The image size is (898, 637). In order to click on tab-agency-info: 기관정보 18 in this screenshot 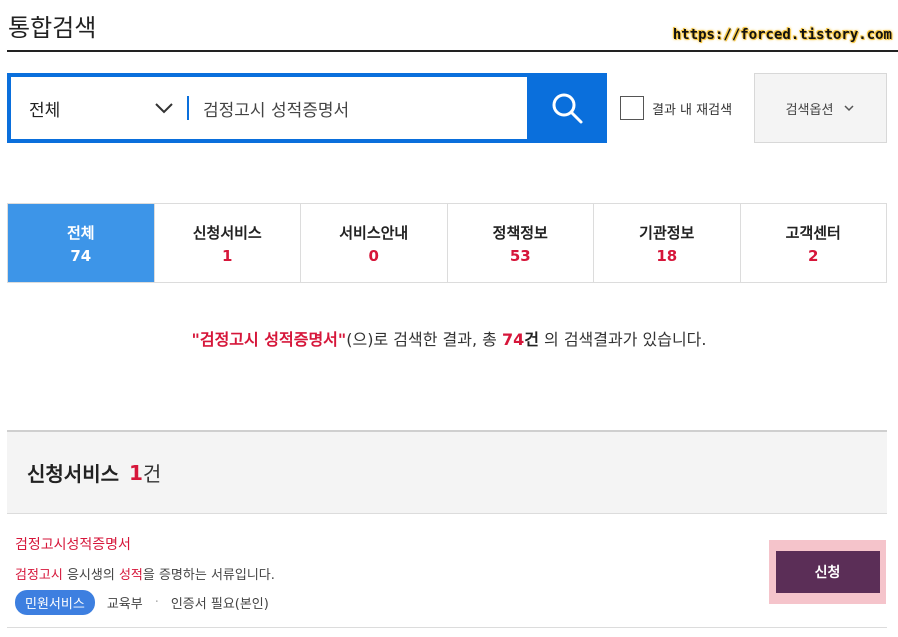, I will do `click(666, 243)`.